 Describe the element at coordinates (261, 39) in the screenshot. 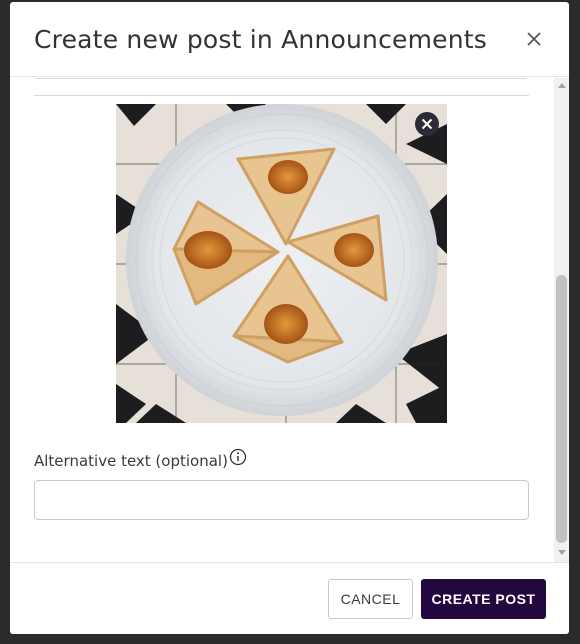

I see `modal-title: Create new post in Announcements` at that location.